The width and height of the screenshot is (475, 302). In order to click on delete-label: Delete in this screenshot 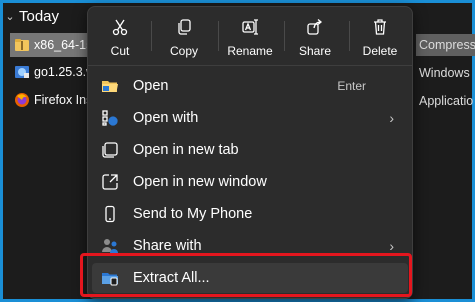, I will do `click(380, 51)`.